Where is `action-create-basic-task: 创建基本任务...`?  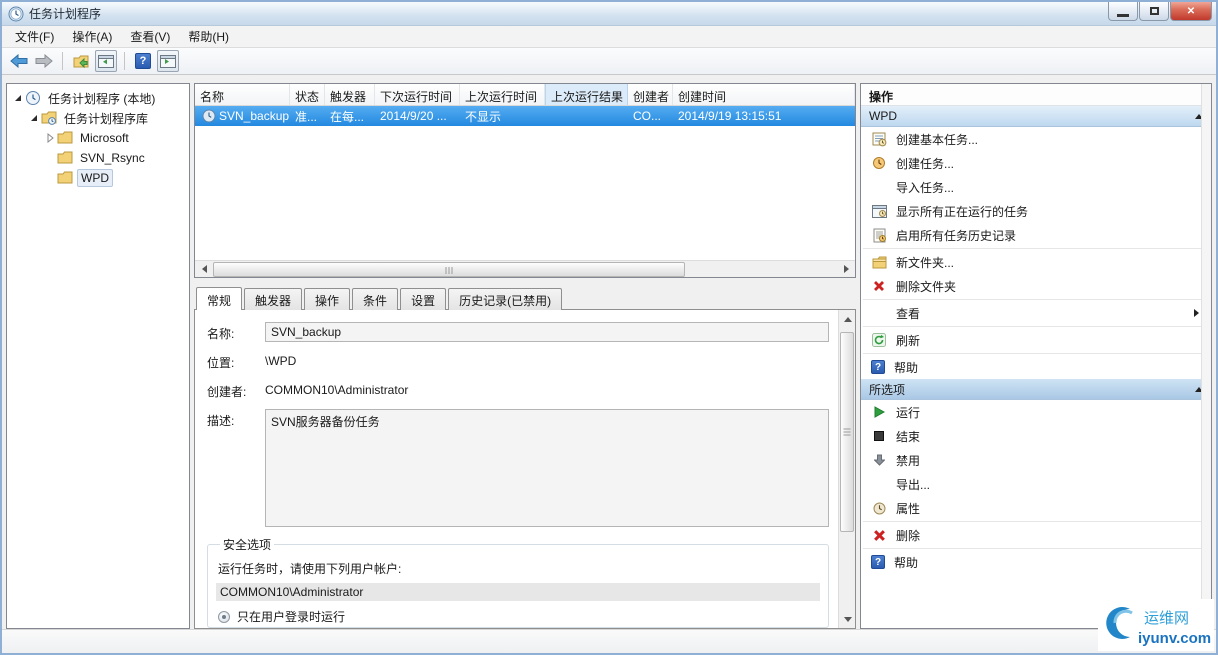
action-create-basic-task: 创建基本任务... is located at coordinates (1036, 139).